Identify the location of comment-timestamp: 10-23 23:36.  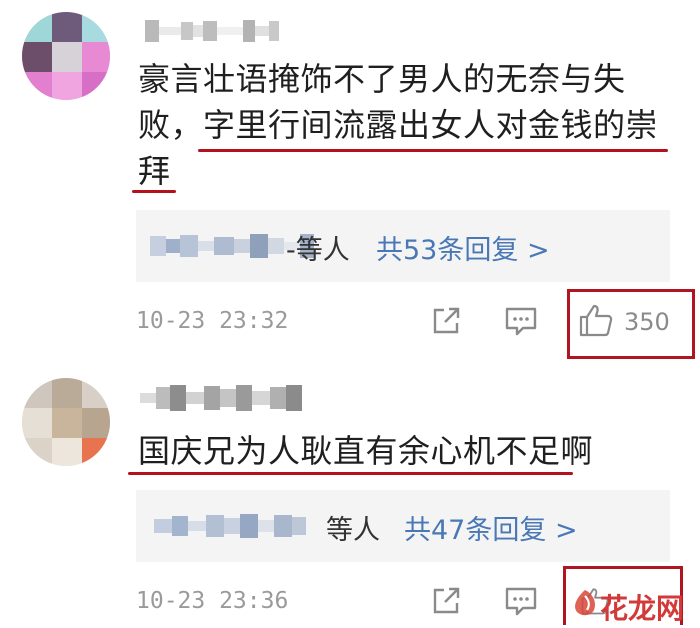
(212, 601).